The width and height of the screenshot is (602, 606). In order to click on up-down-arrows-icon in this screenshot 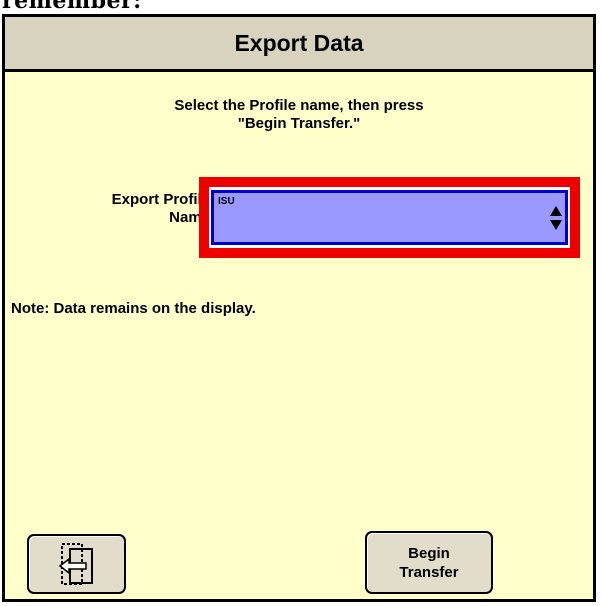, I will do `click(556, 218)`.